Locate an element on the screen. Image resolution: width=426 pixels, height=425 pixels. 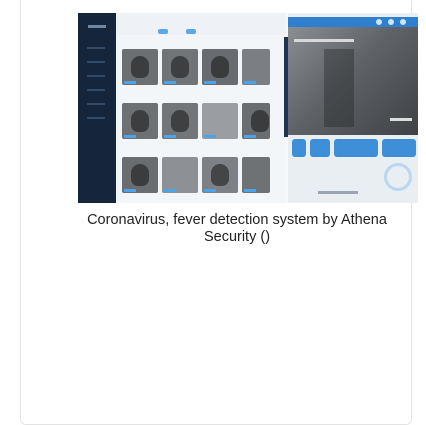
grid-header is located at coordinates (201, 24).